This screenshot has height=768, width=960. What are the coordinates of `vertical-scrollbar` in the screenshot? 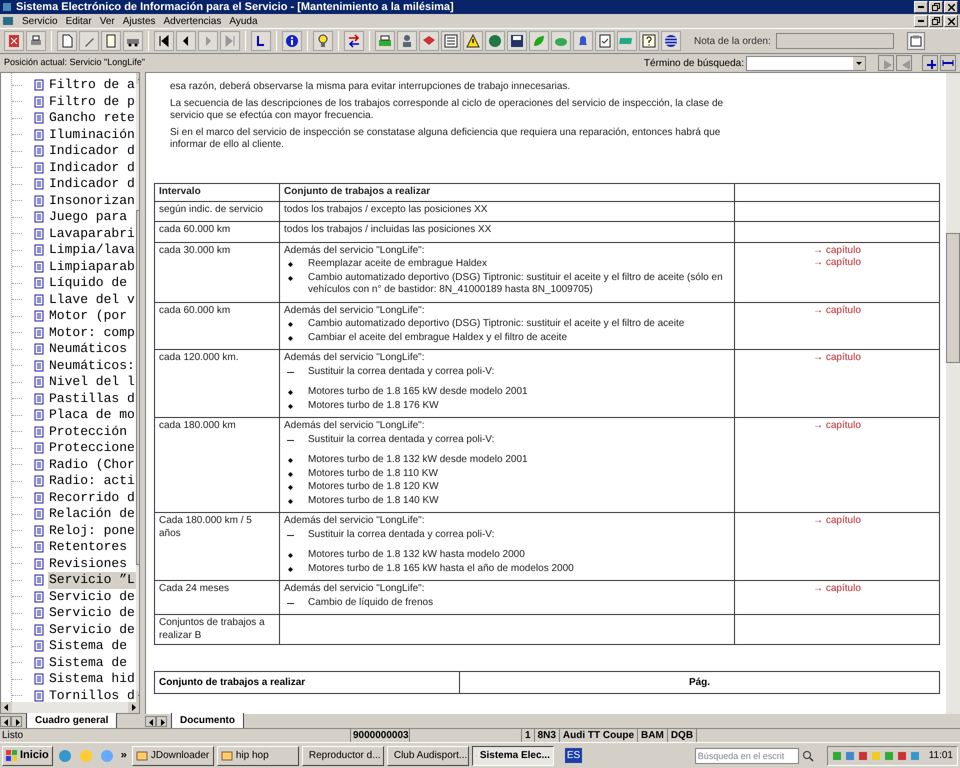 It's located at (953, 393).